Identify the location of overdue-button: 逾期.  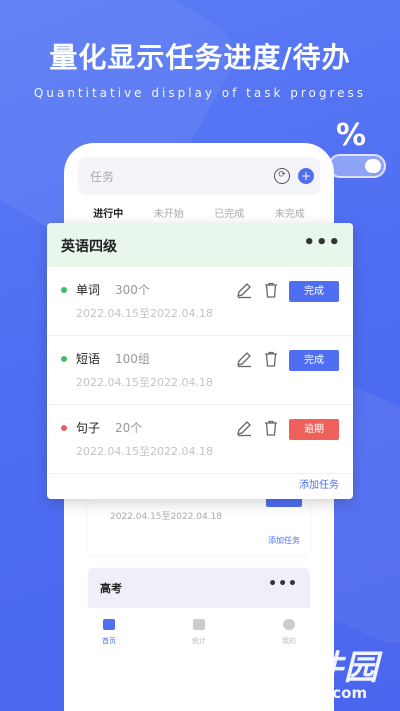
(314, 429).